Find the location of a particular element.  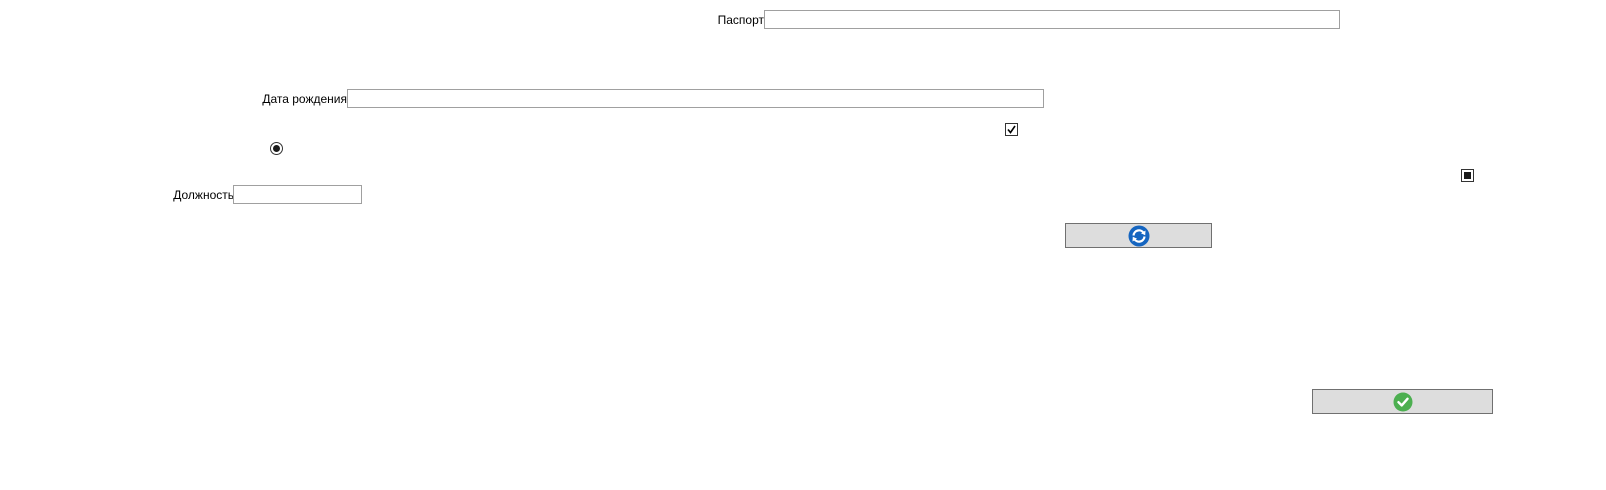

indeterminate-mark is located at coordinates (1467, 175).